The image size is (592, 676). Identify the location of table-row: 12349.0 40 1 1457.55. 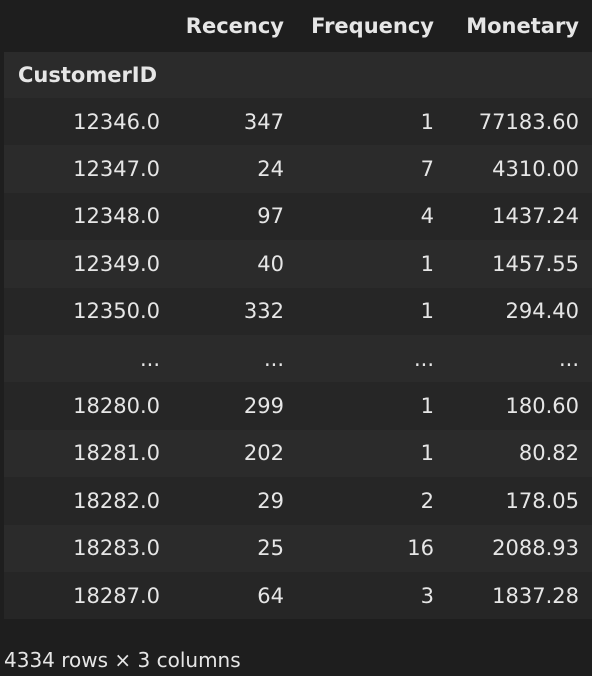
(298, 264).